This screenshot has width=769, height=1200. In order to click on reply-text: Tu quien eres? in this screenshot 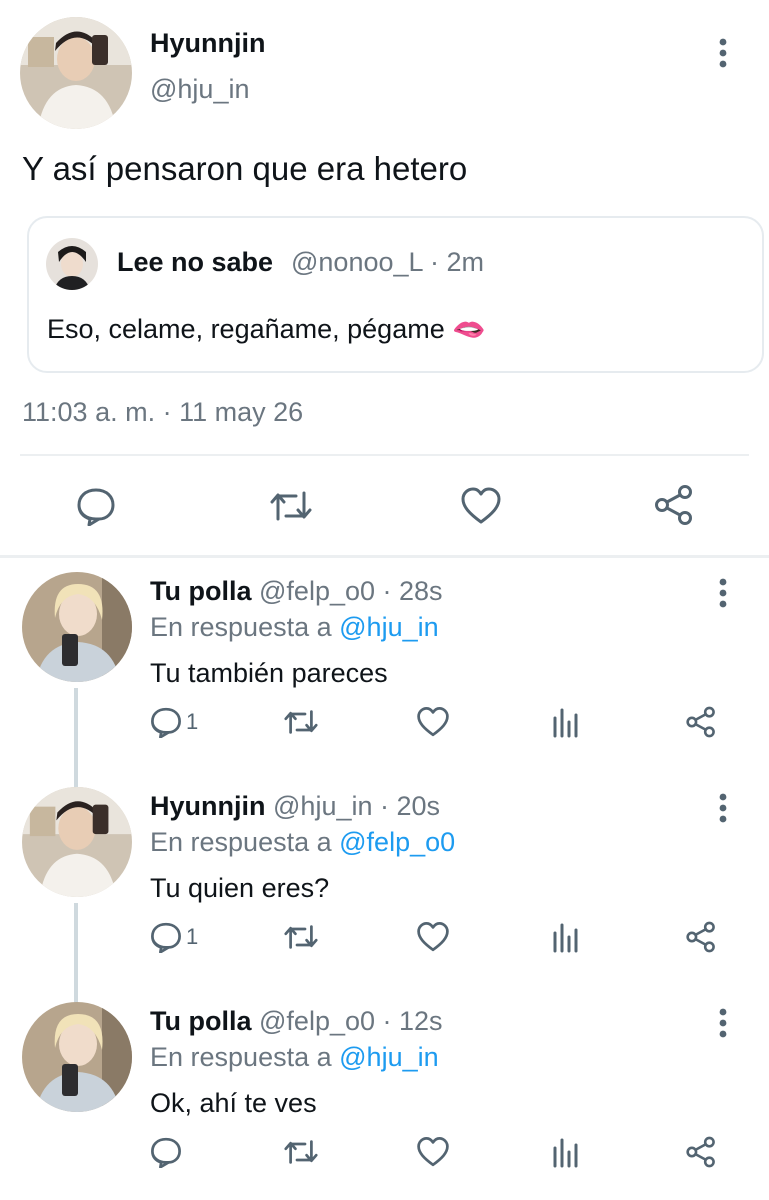, I will do `click(240, 888)`.